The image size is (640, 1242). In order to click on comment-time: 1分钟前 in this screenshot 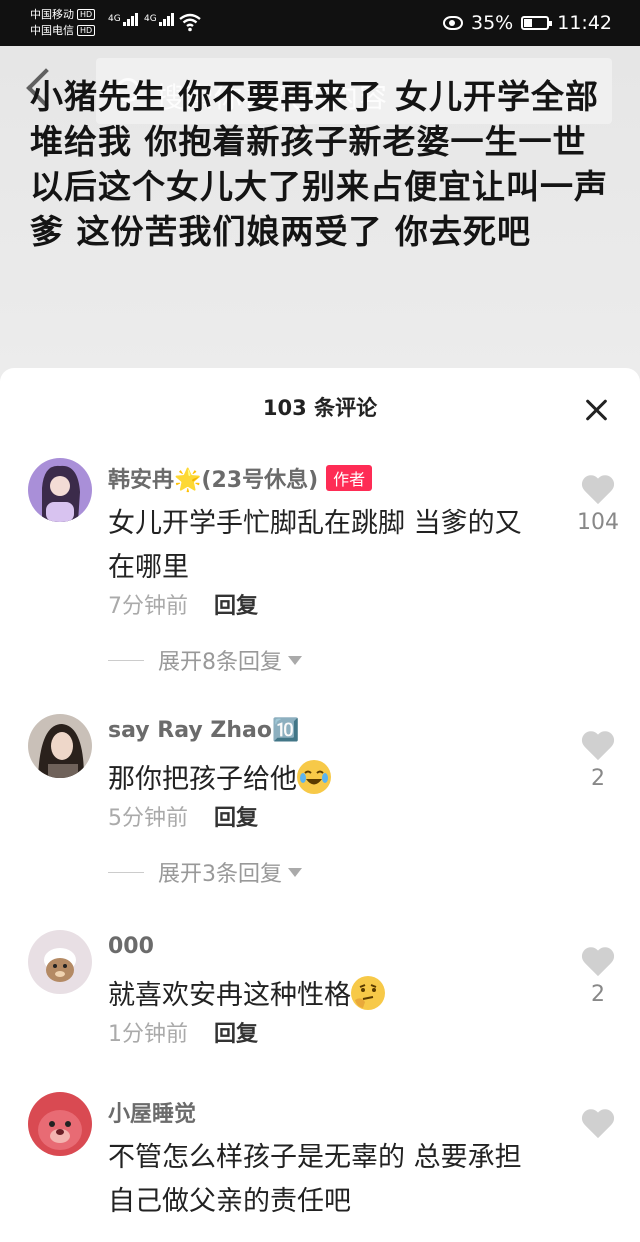, I will do `click(148, 1034)`.